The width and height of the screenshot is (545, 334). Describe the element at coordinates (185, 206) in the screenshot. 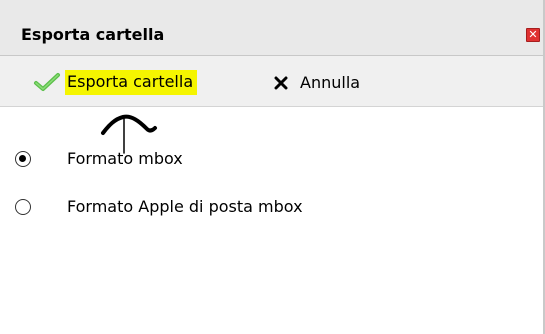

I see `option-apple-mail-mbox-format-label: Formato Apple di posta mbox` at that location.